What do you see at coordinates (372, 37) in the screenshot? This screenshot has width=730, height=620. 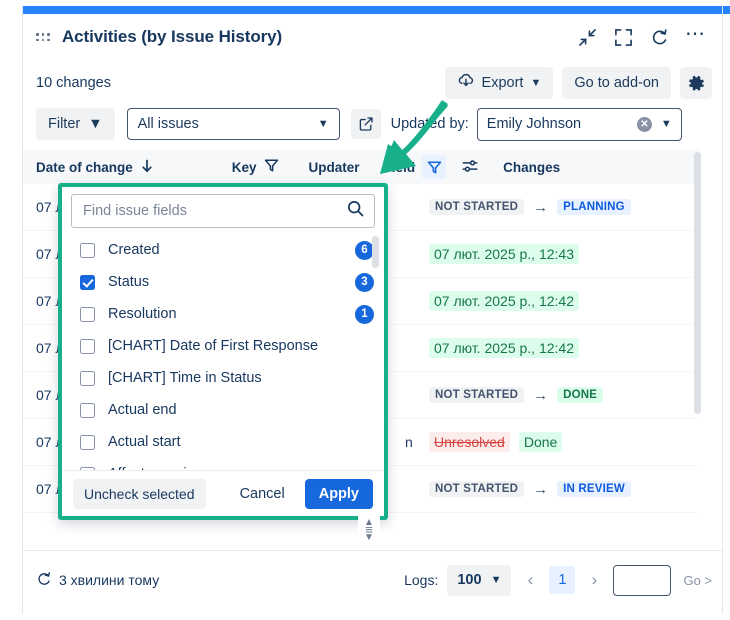 I see `panel-header: Activities (by Issue History) ⋯` at bounding box center [372, 37].